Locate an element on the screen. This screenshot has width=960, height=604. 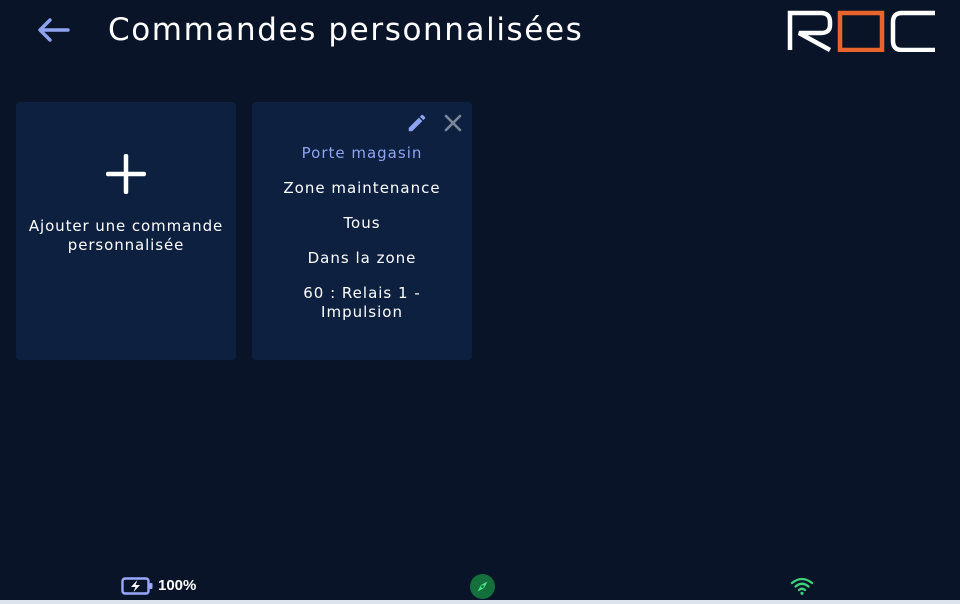
add-command-label: Ajouter une commande personnalisée is located at coordinates (126, 236).